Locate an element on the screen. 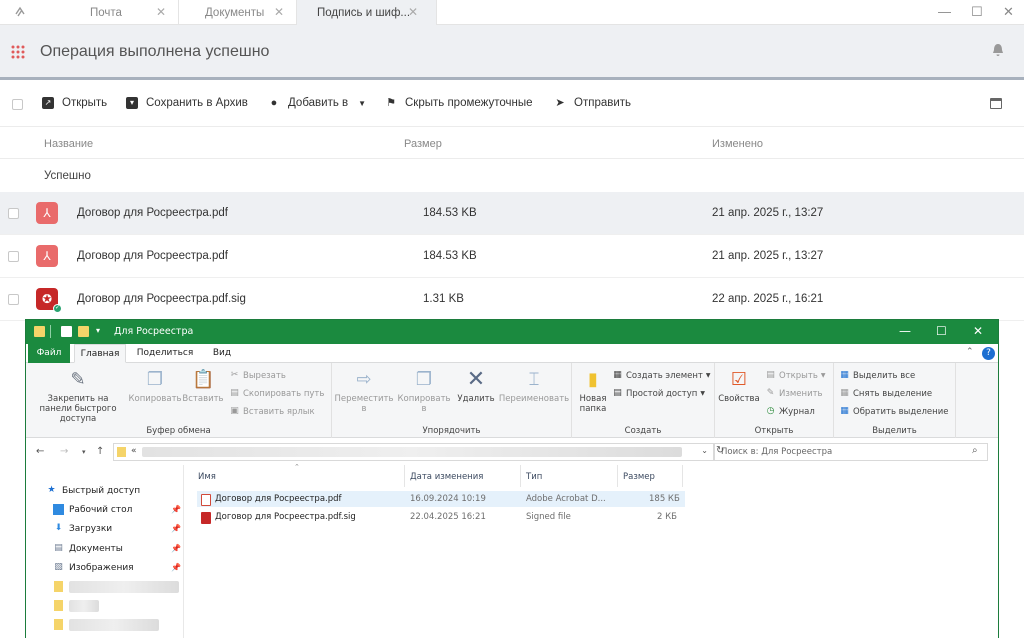  page-header: Операция выполнена успешно is located at coordinates (512, 52).